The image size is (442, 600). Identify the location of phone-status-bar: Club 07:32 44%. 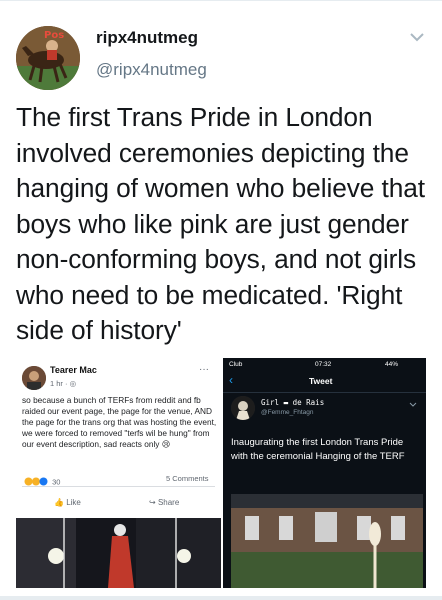
(324, 365).